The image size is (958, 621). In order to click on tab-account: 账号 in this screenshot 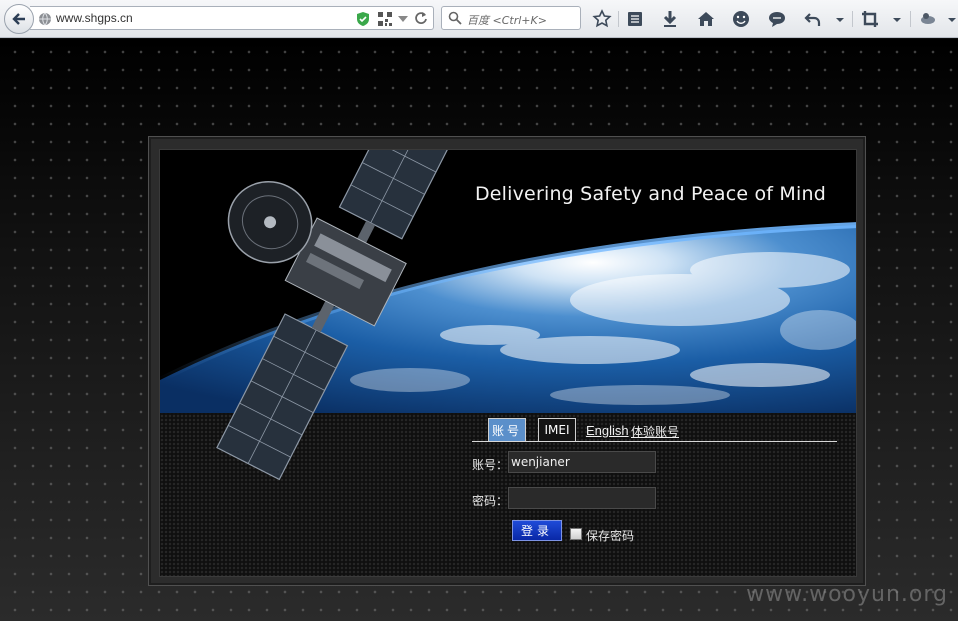, I will do `click(507, 429)`.